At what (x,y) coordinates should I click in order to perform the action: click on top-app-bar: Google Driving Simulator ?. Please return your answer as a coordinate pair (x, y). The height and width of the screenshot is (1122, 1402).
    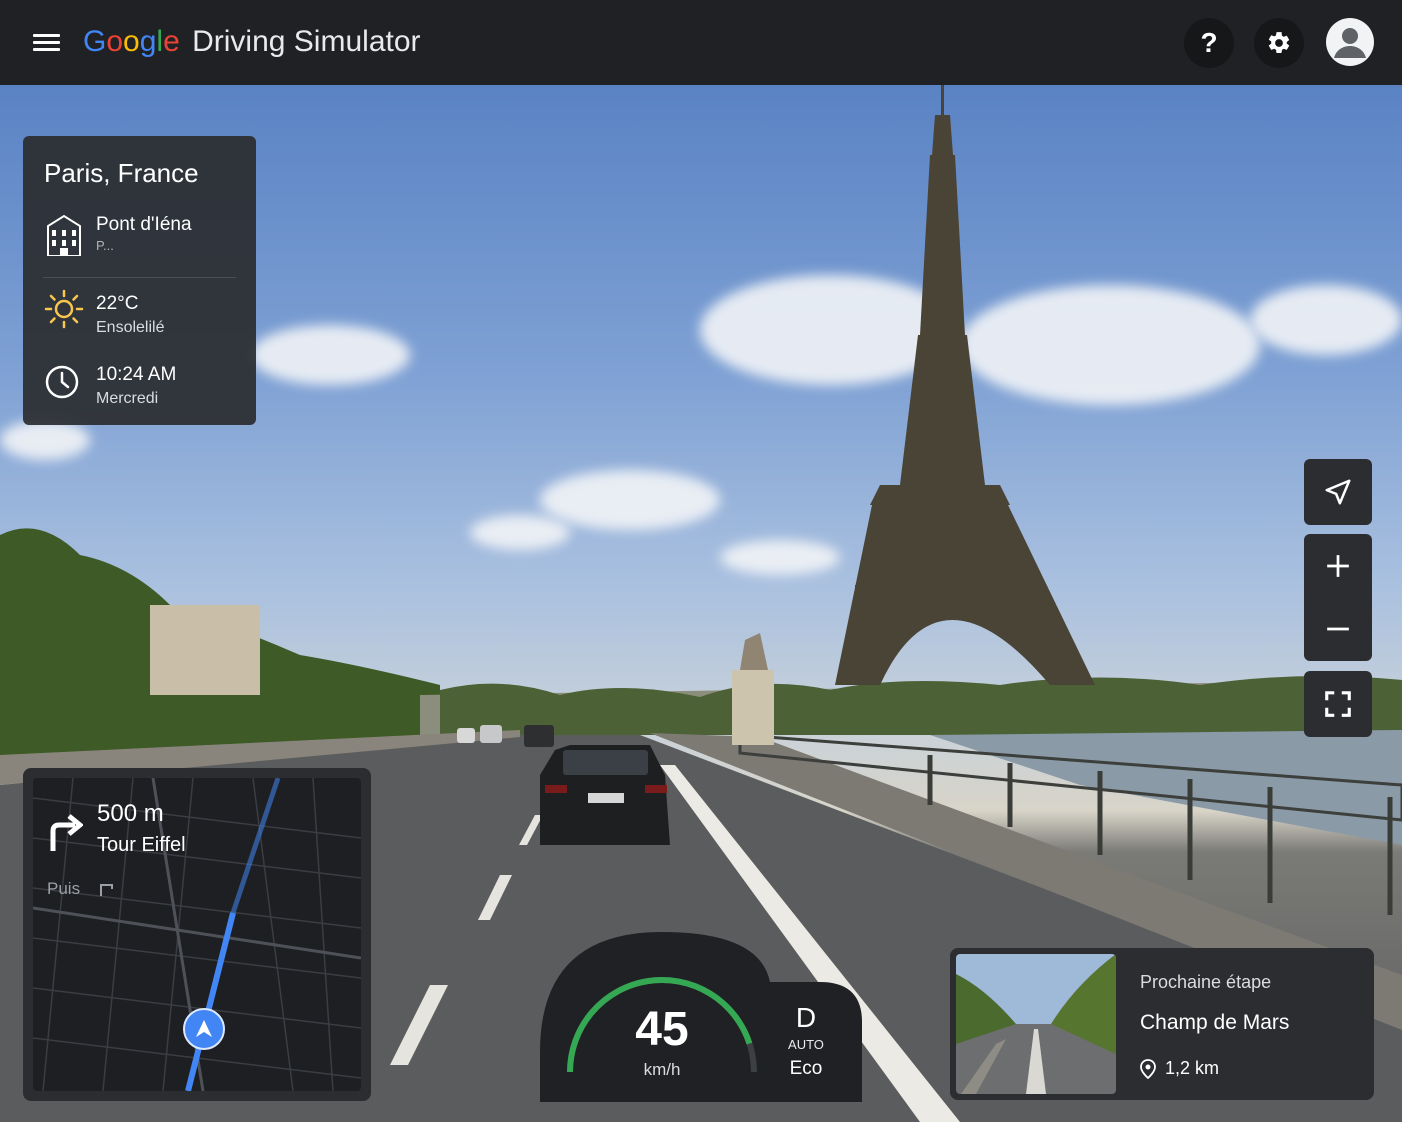
    Looking at the image, I should click on (701, 42).